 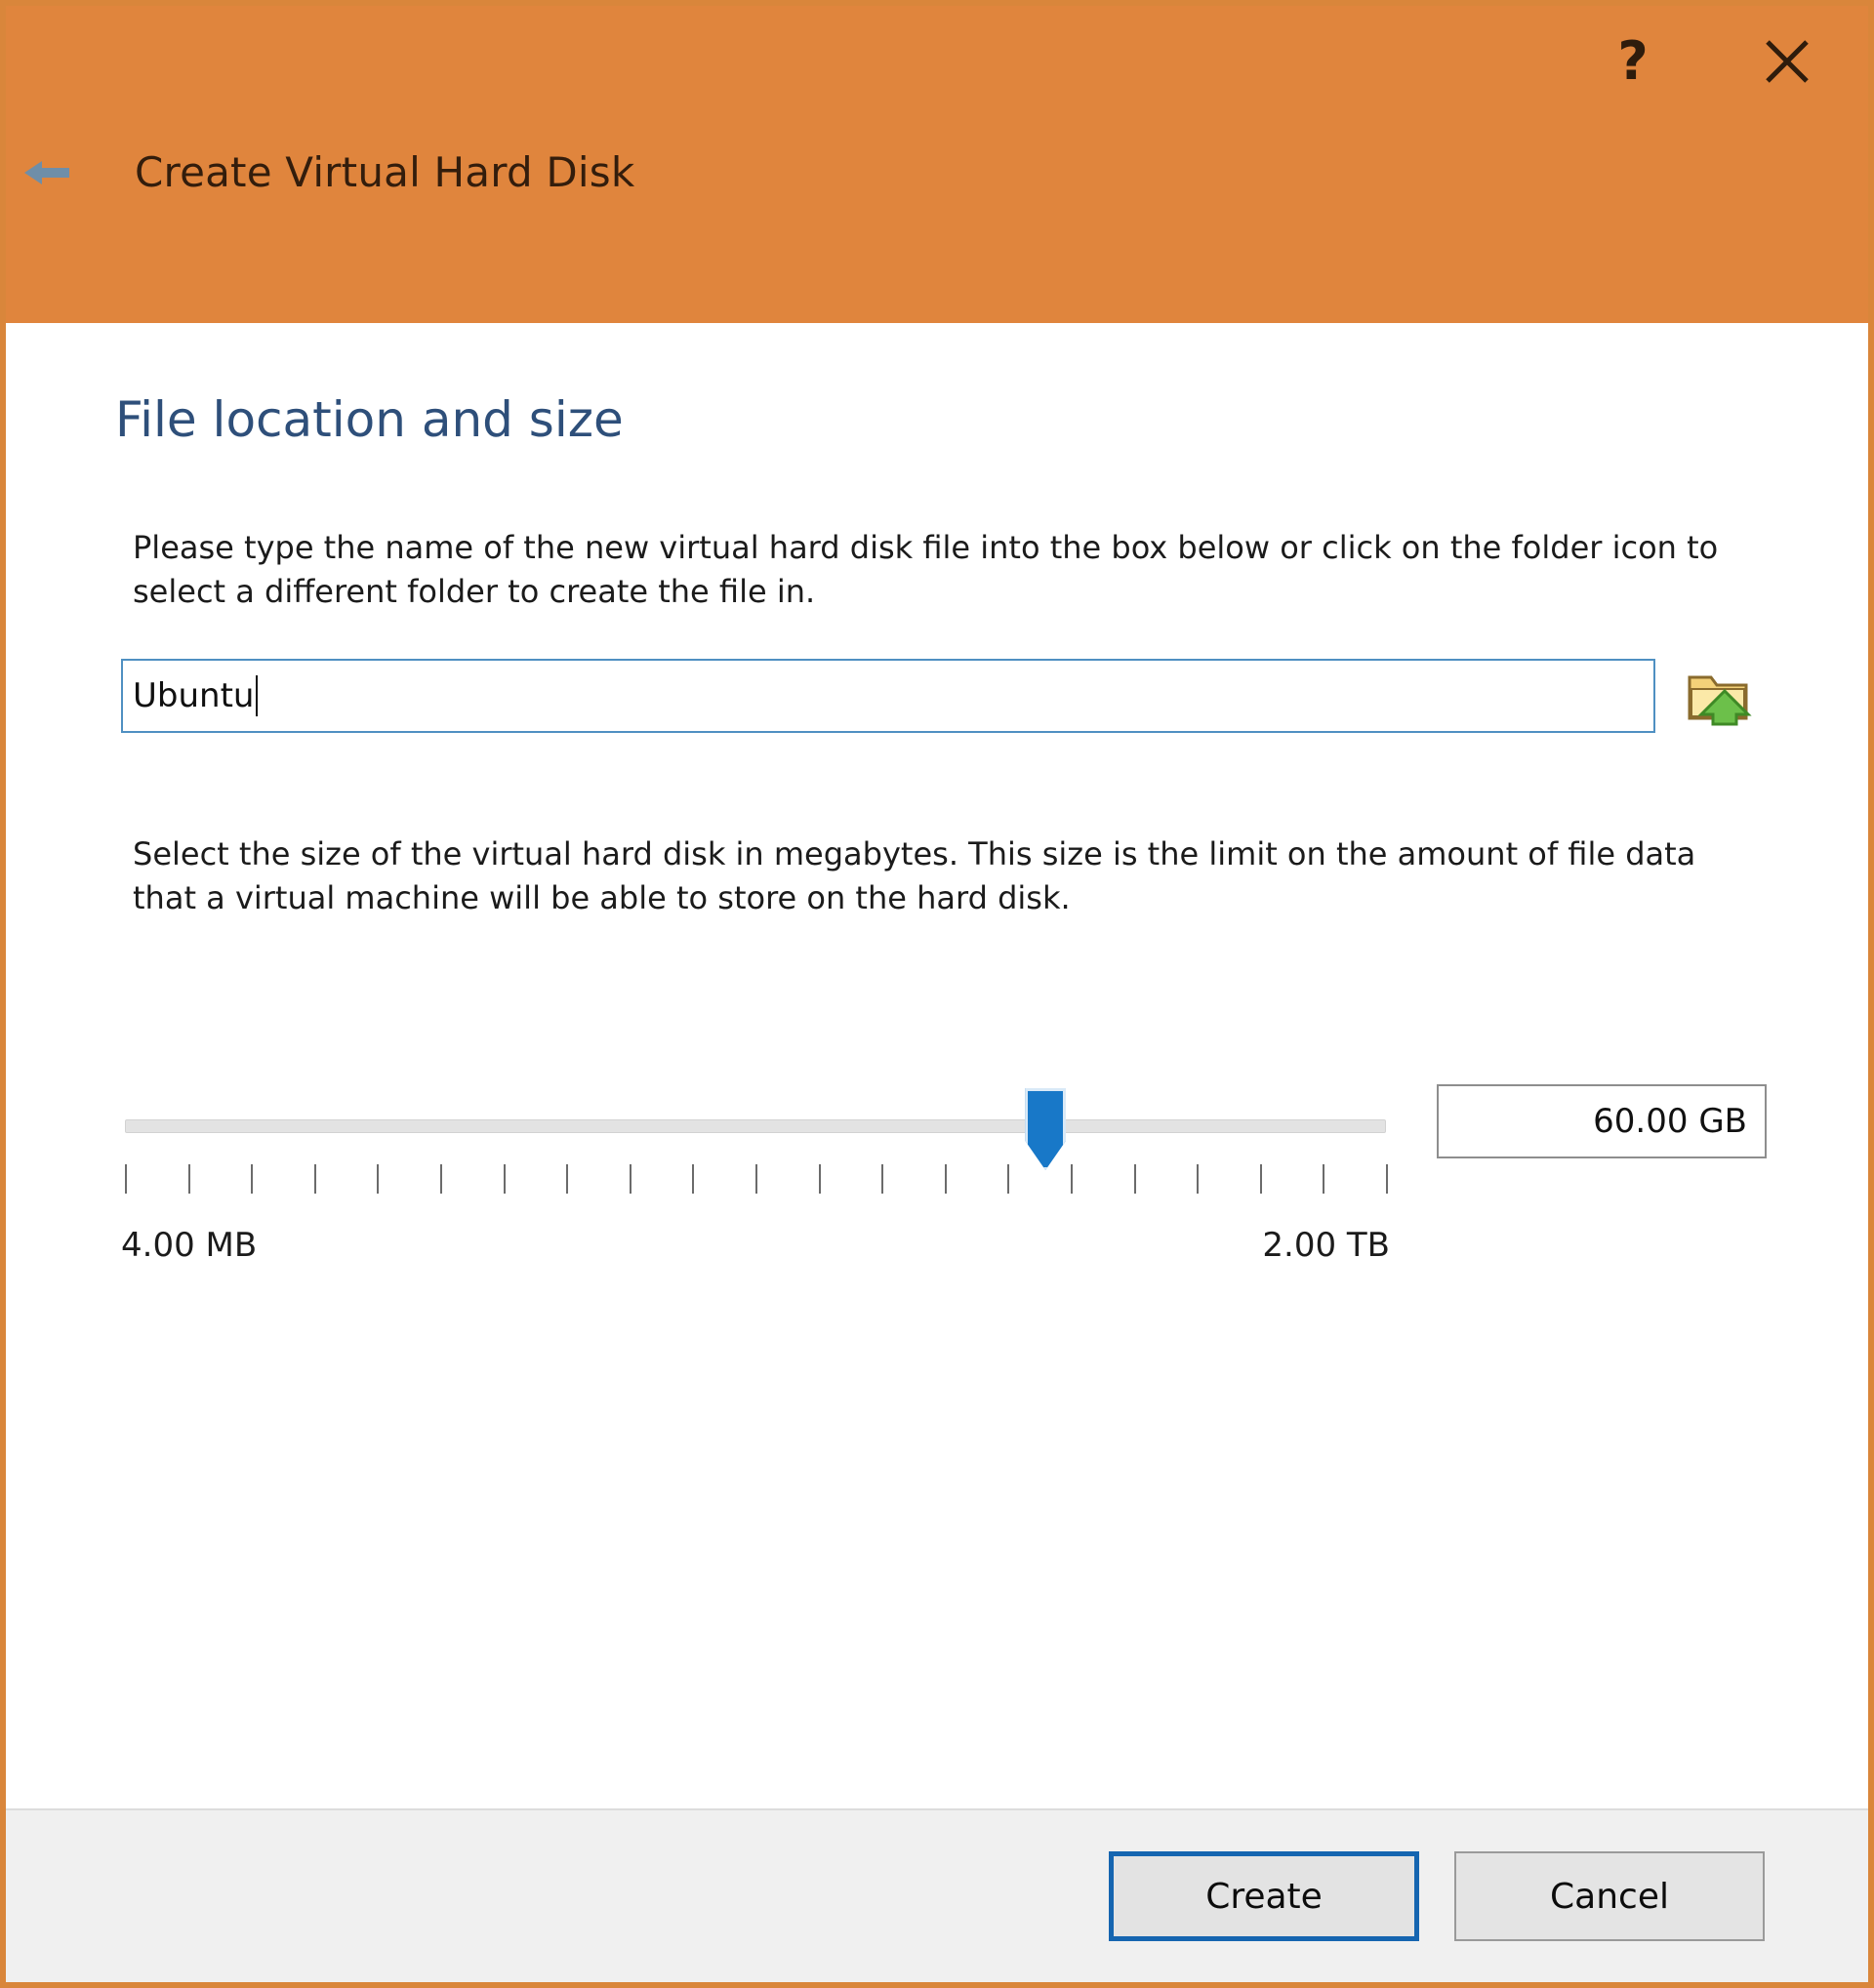 What do you see at coordinates (755, 1138) in the screenshot?
I see `disk-size-slider` at bounding box center [755, 1138].